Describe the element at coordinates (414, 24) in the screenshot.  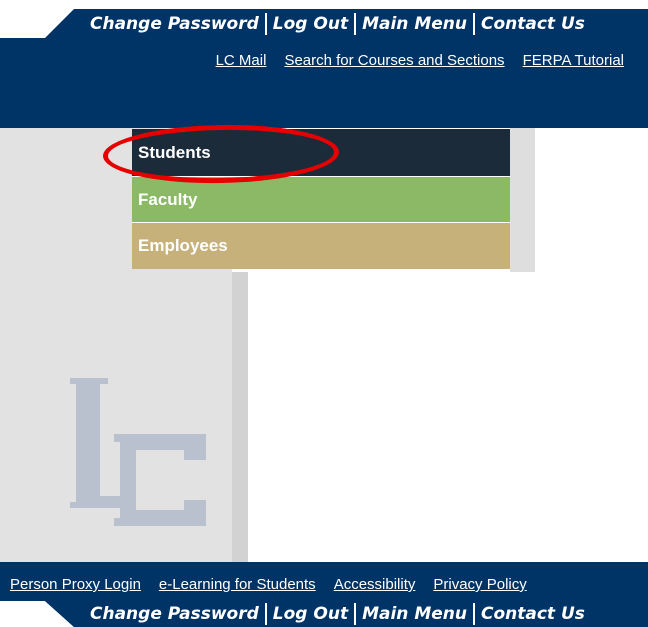
I see `top-nav-main-menu: Main Menu` at that location.